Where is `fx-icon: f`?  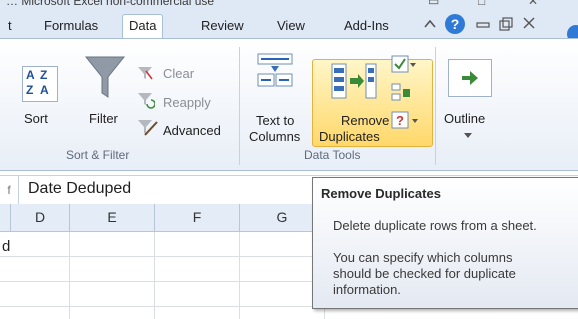
fx-icon: f is located at coordinates (9, 190).